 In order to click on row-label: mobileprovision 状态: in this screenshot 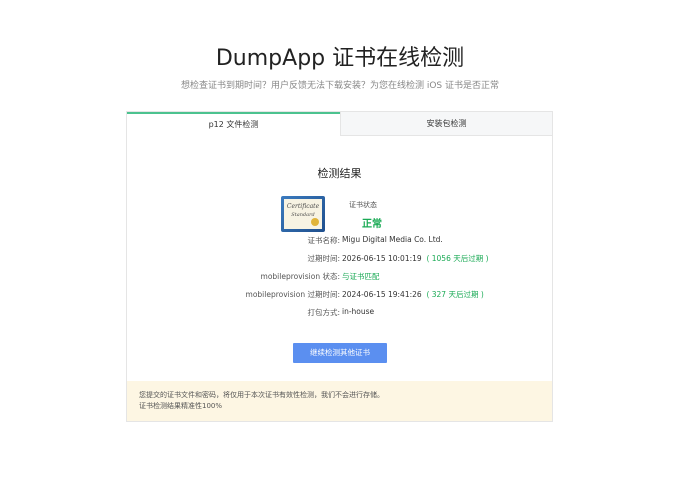, I will do `click(300, 276)`.